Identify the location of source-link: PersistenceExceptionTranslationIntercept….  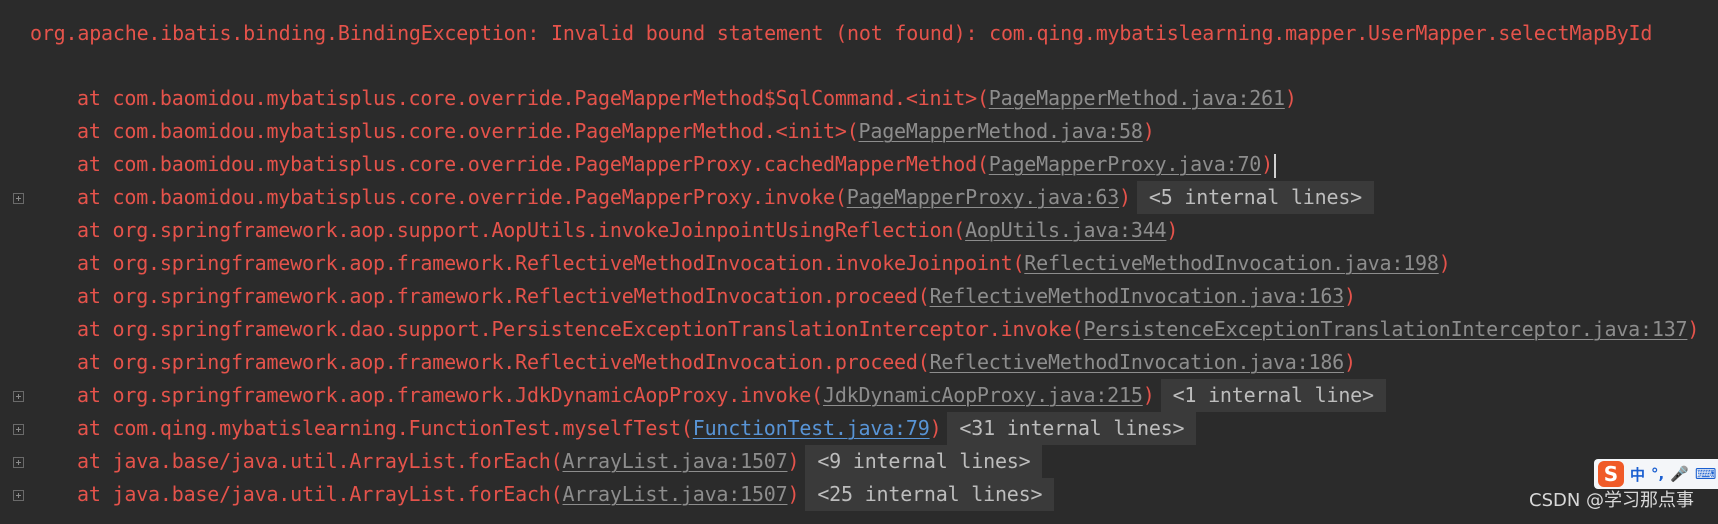
(1386, 329).